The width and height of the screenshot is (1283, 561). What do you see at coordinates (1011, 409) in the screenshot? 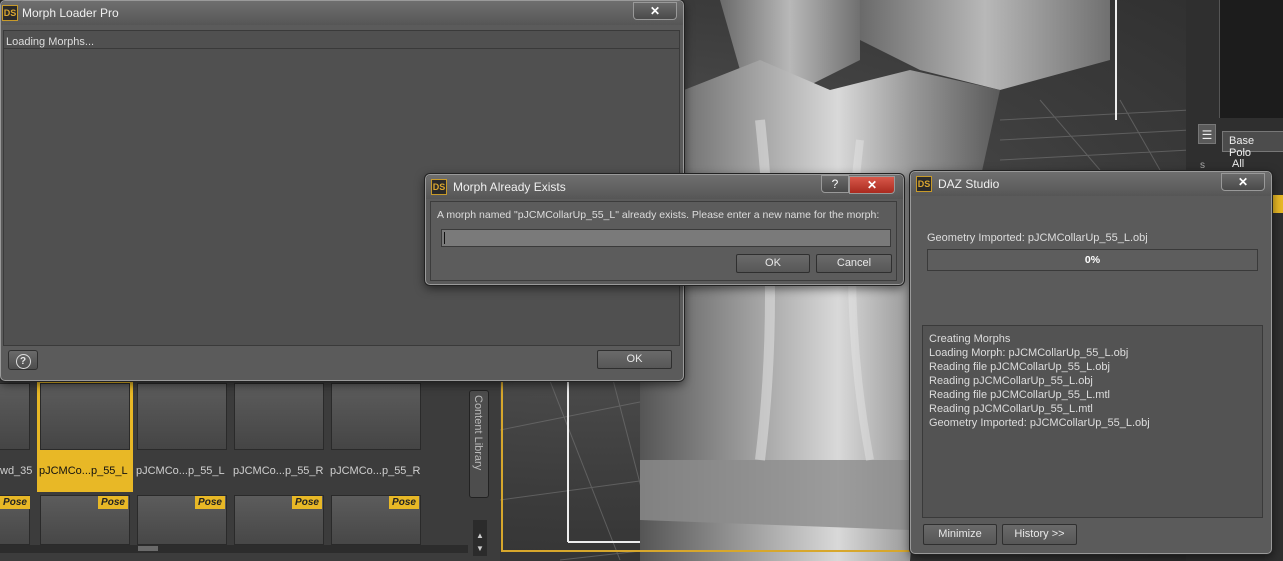
I see `log-line: Reading pJCMCollarUp_55_L.mtl` at bounding box center [1011, 409].